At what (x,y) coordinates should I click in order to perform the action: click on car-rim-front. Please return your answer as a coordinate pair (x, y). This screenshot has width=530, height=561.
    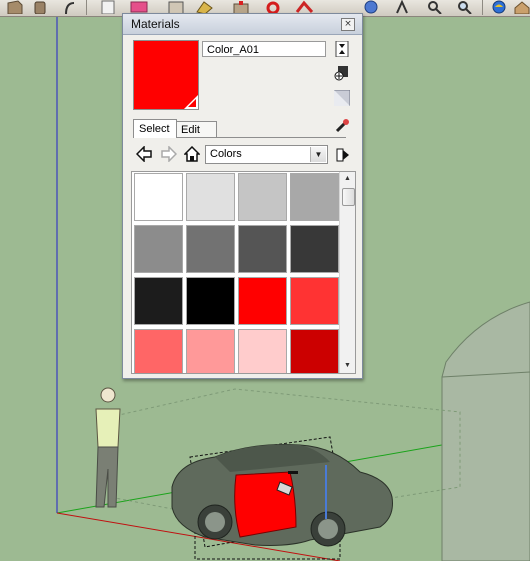
    Looking at the image, I should click on (215, 522).